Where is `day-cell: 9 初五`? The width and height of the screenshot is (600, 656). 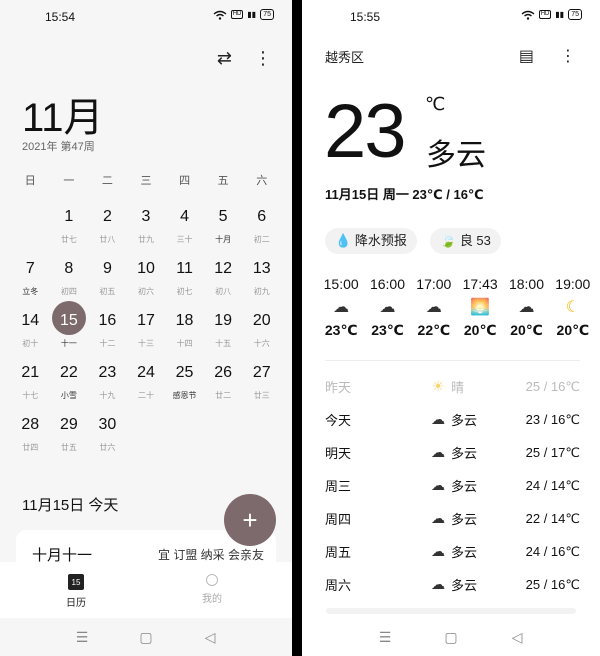
day-cell: 9 初五 is located at coordinates (107, 283).